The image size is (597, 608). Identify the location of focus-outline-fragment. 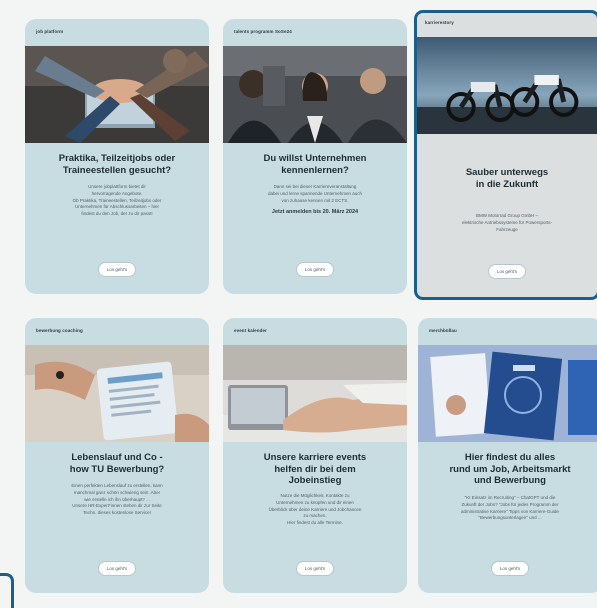
(7, 590).